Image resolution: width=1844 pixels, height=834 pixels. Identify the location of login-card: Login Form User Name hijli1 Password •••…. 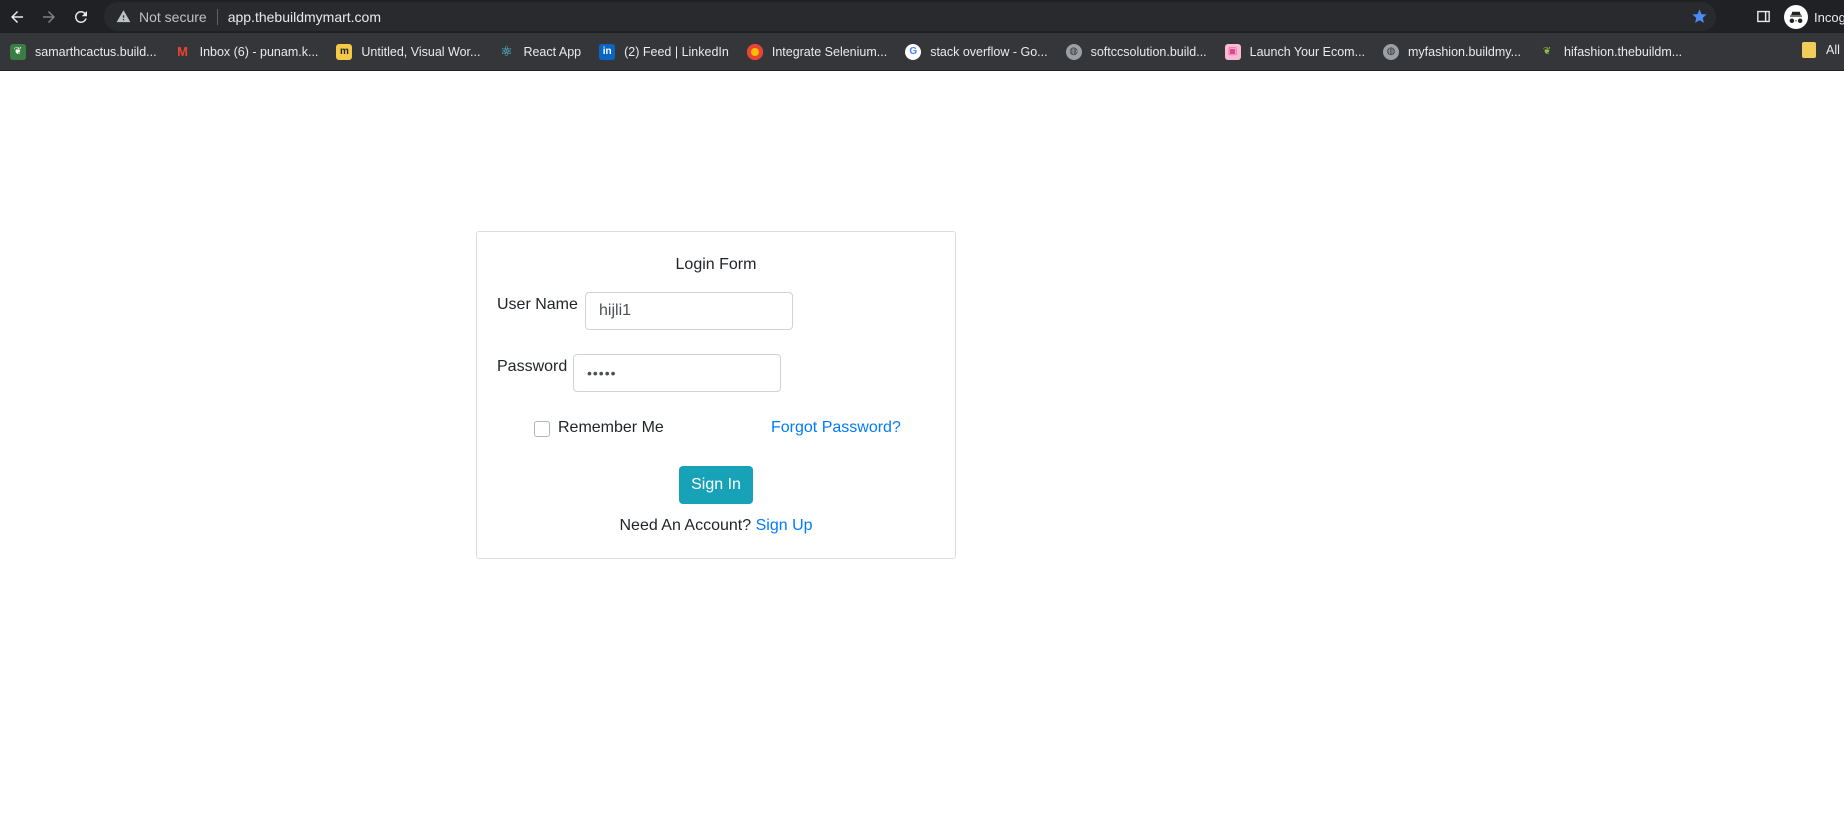
(716, 395).